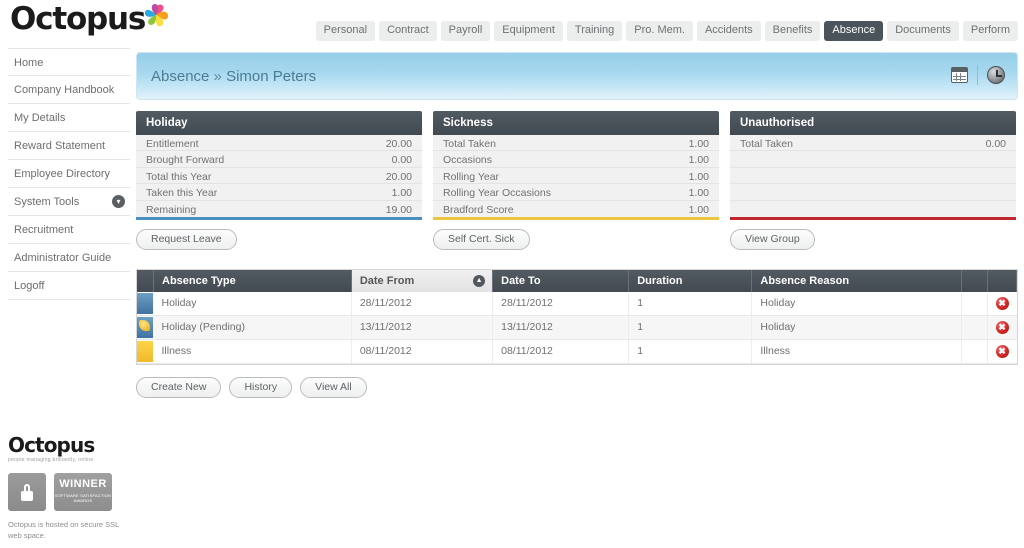 This screenshot has height=548, width=1024. What do you see at coordinates (69, 62) in the screenshot?
I see `sidebar-item-home: Home` at bounding box center [69, 62].